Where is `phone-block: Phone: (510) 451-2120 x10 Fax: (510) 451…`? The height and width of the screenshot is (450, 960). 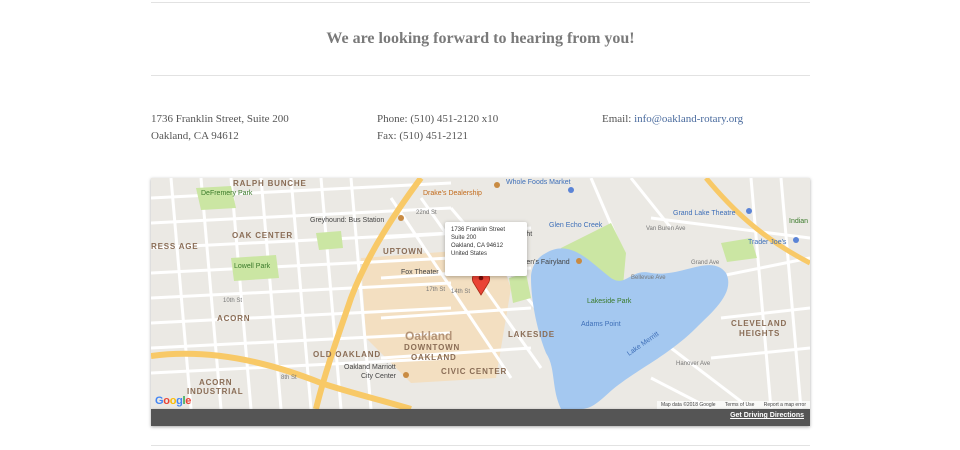
phone-block: Phone: (510) 451-2120 x10 Fax: (510) 451… is located at coordinates (437, 128).